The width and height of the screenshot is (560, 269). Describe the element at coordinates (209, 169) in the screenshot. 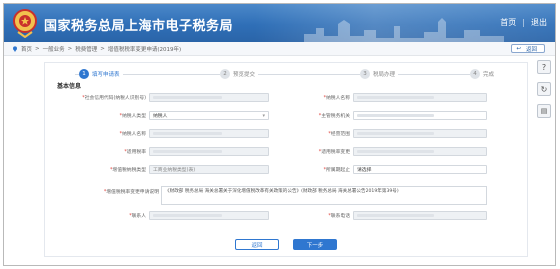

I see `vat-type-input: 工商业纳税类型(表)` at that location.